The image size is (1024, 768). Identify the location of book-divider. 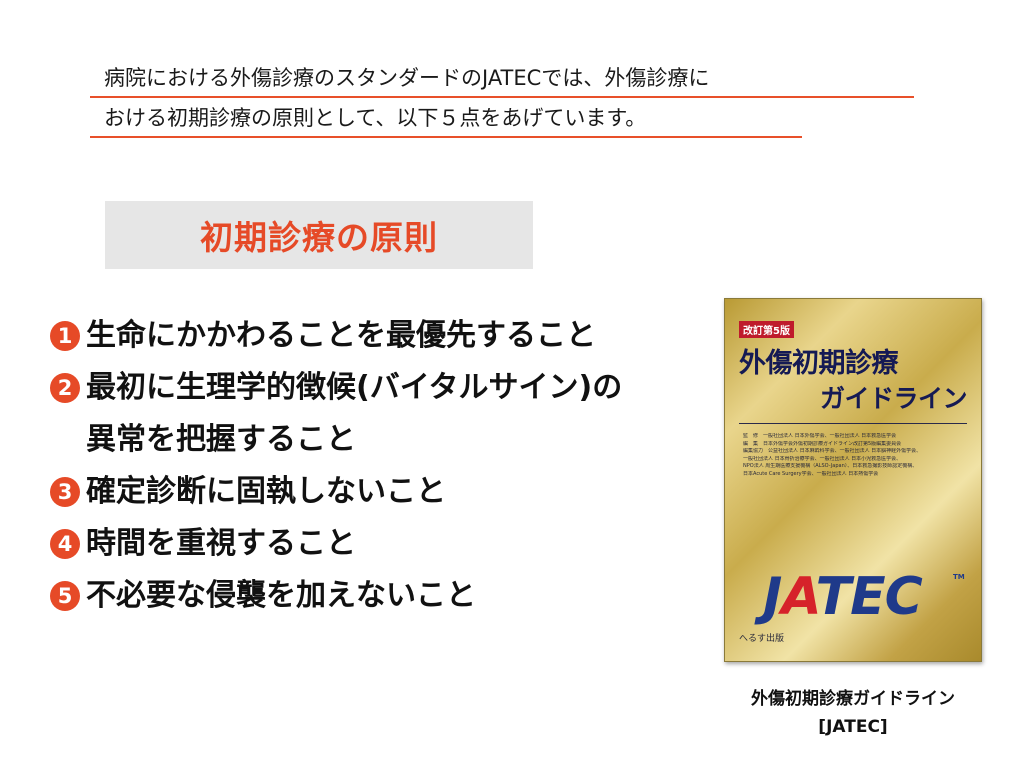
(853, 423).